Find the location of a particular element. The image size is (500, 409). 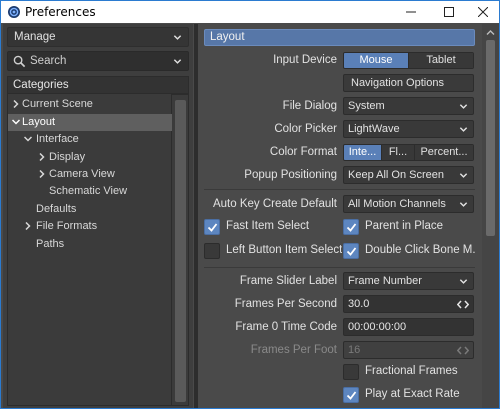

frame-slider-label-select: Frame Number is located at coordinates (408, 281).